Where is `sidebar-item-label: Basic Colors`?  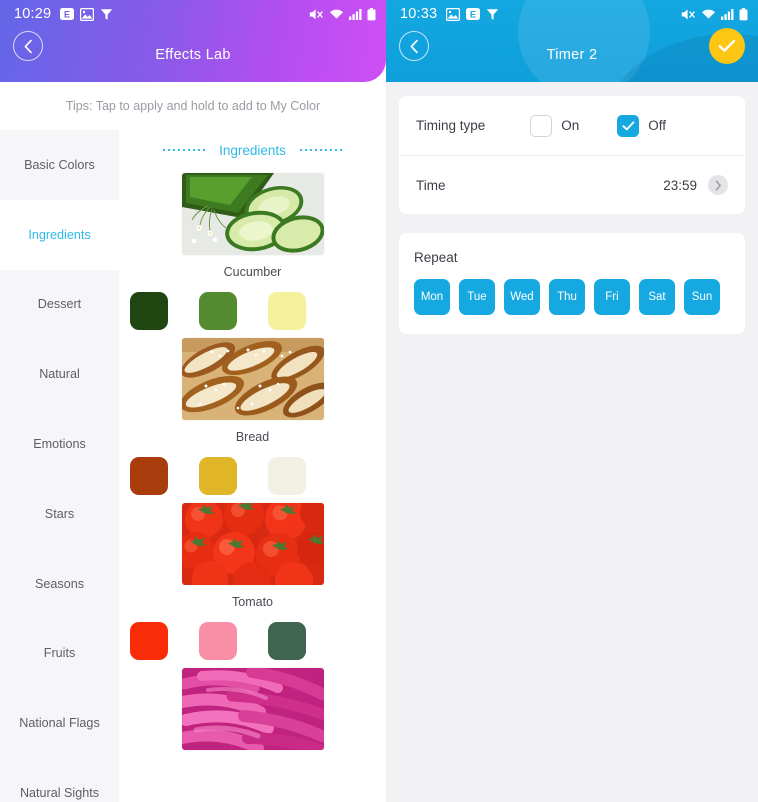
sidebar-item-label: Basic Colors is located at coordinates (59, 164).